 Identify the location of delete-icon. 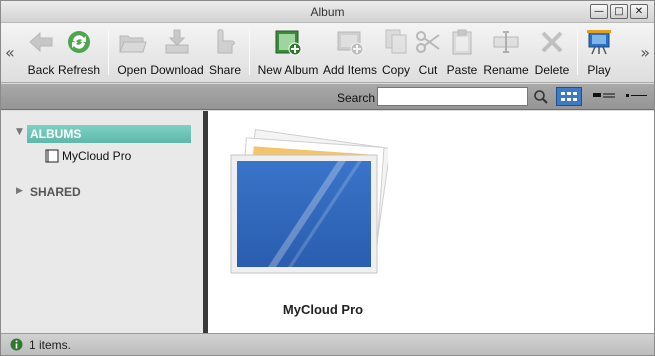
(552, 42).